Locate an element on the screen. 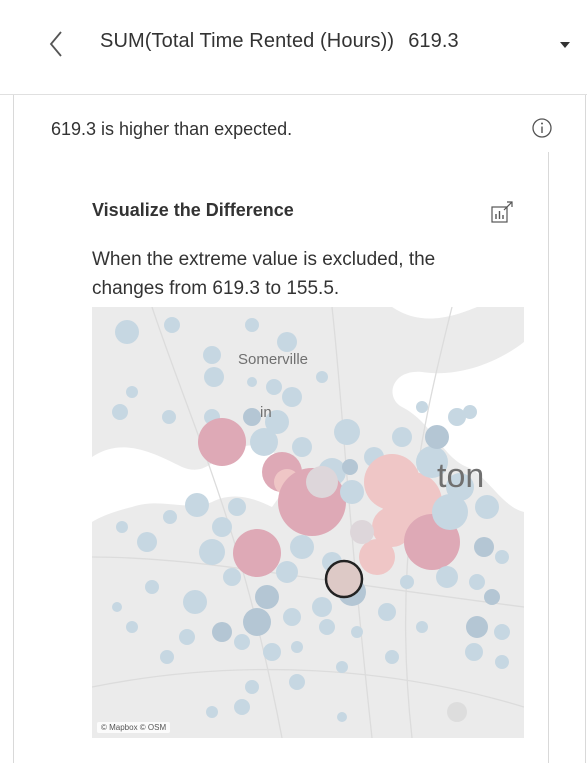 Image resolution: width=587 pixels, height=763 pixels. open-chart-button is located at coordinates (502, 212).